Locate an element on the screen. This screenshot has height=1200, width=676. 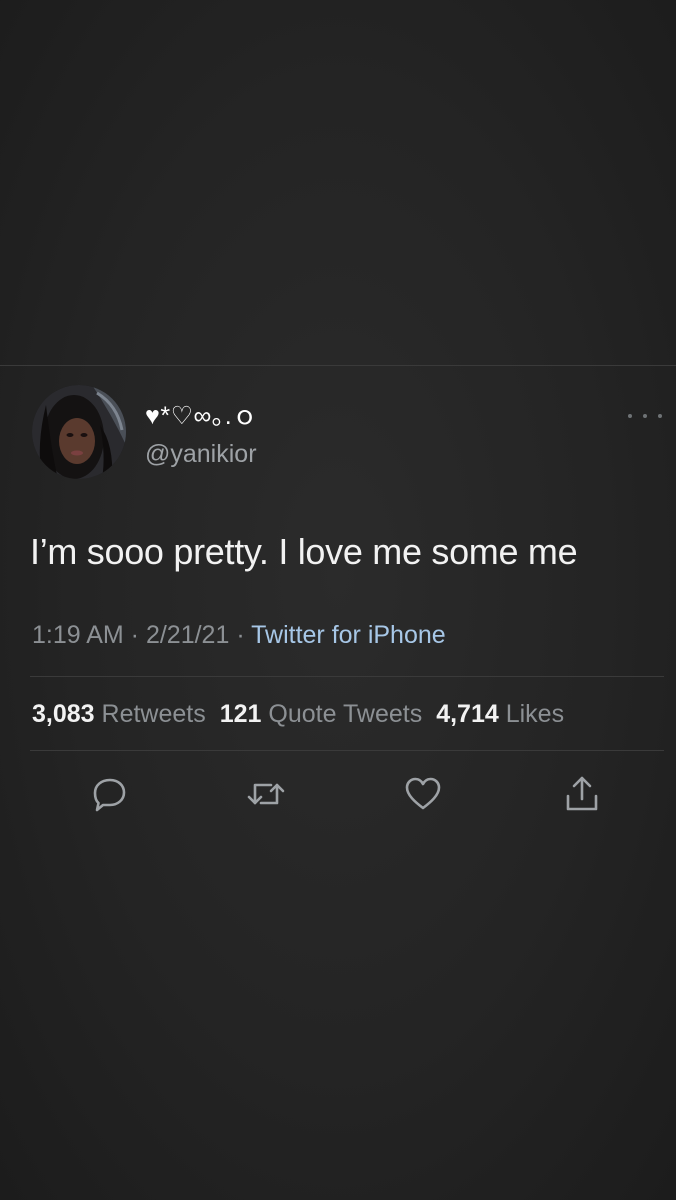
likes-stat: 4,714 Likes is located at coordinates (500, 714).